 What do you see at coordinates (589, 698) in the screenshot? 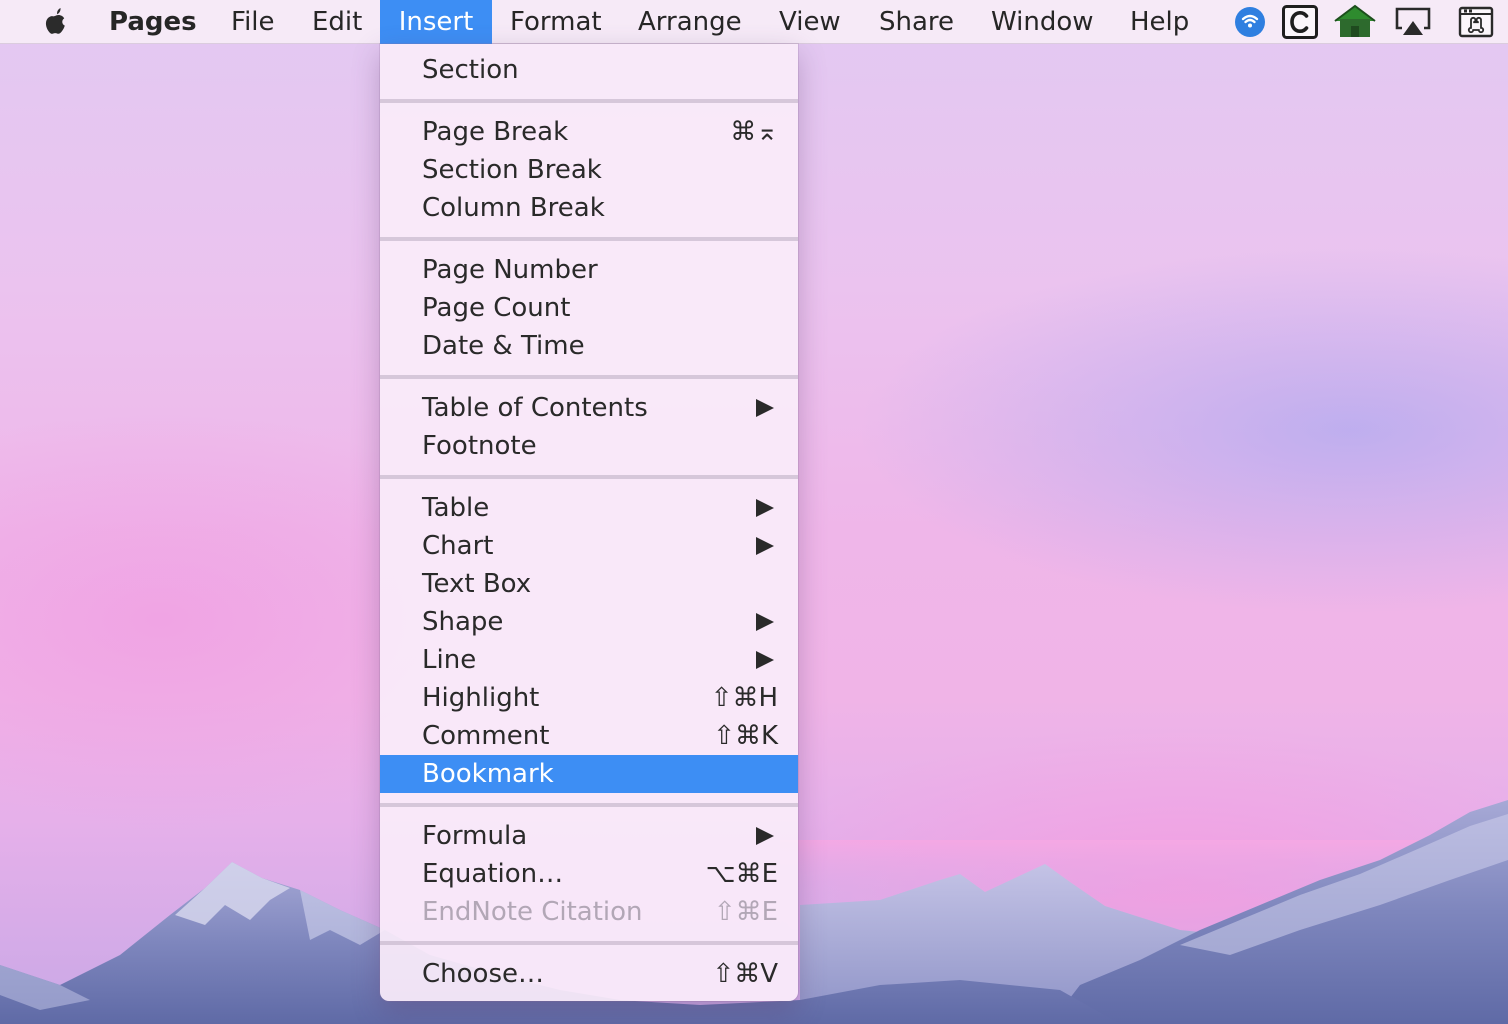
I see `menu-item-highlight: Highlight ⇧⌘H` at bounding box center [589, 698].